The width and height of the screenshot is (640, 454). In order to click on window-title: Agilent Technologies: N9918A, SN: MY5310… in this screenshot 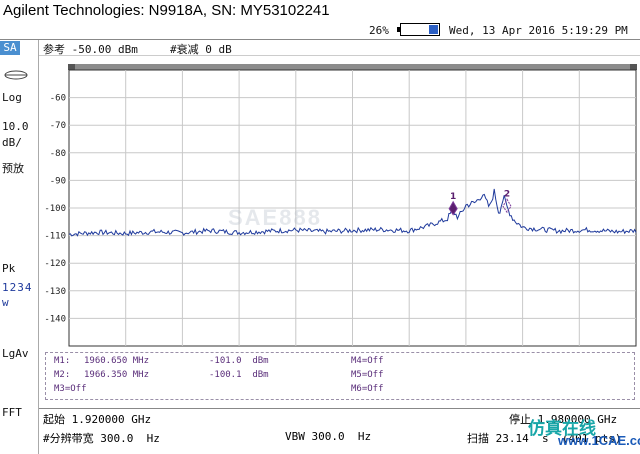, I will do `click(166, 10)`.